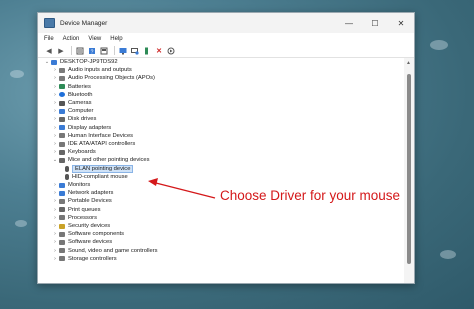 The height and width of the screenshot is (309, 474). Describe the element at coordinates (182, 188) in the screenshot. I see `annotation-arrow` at that location.